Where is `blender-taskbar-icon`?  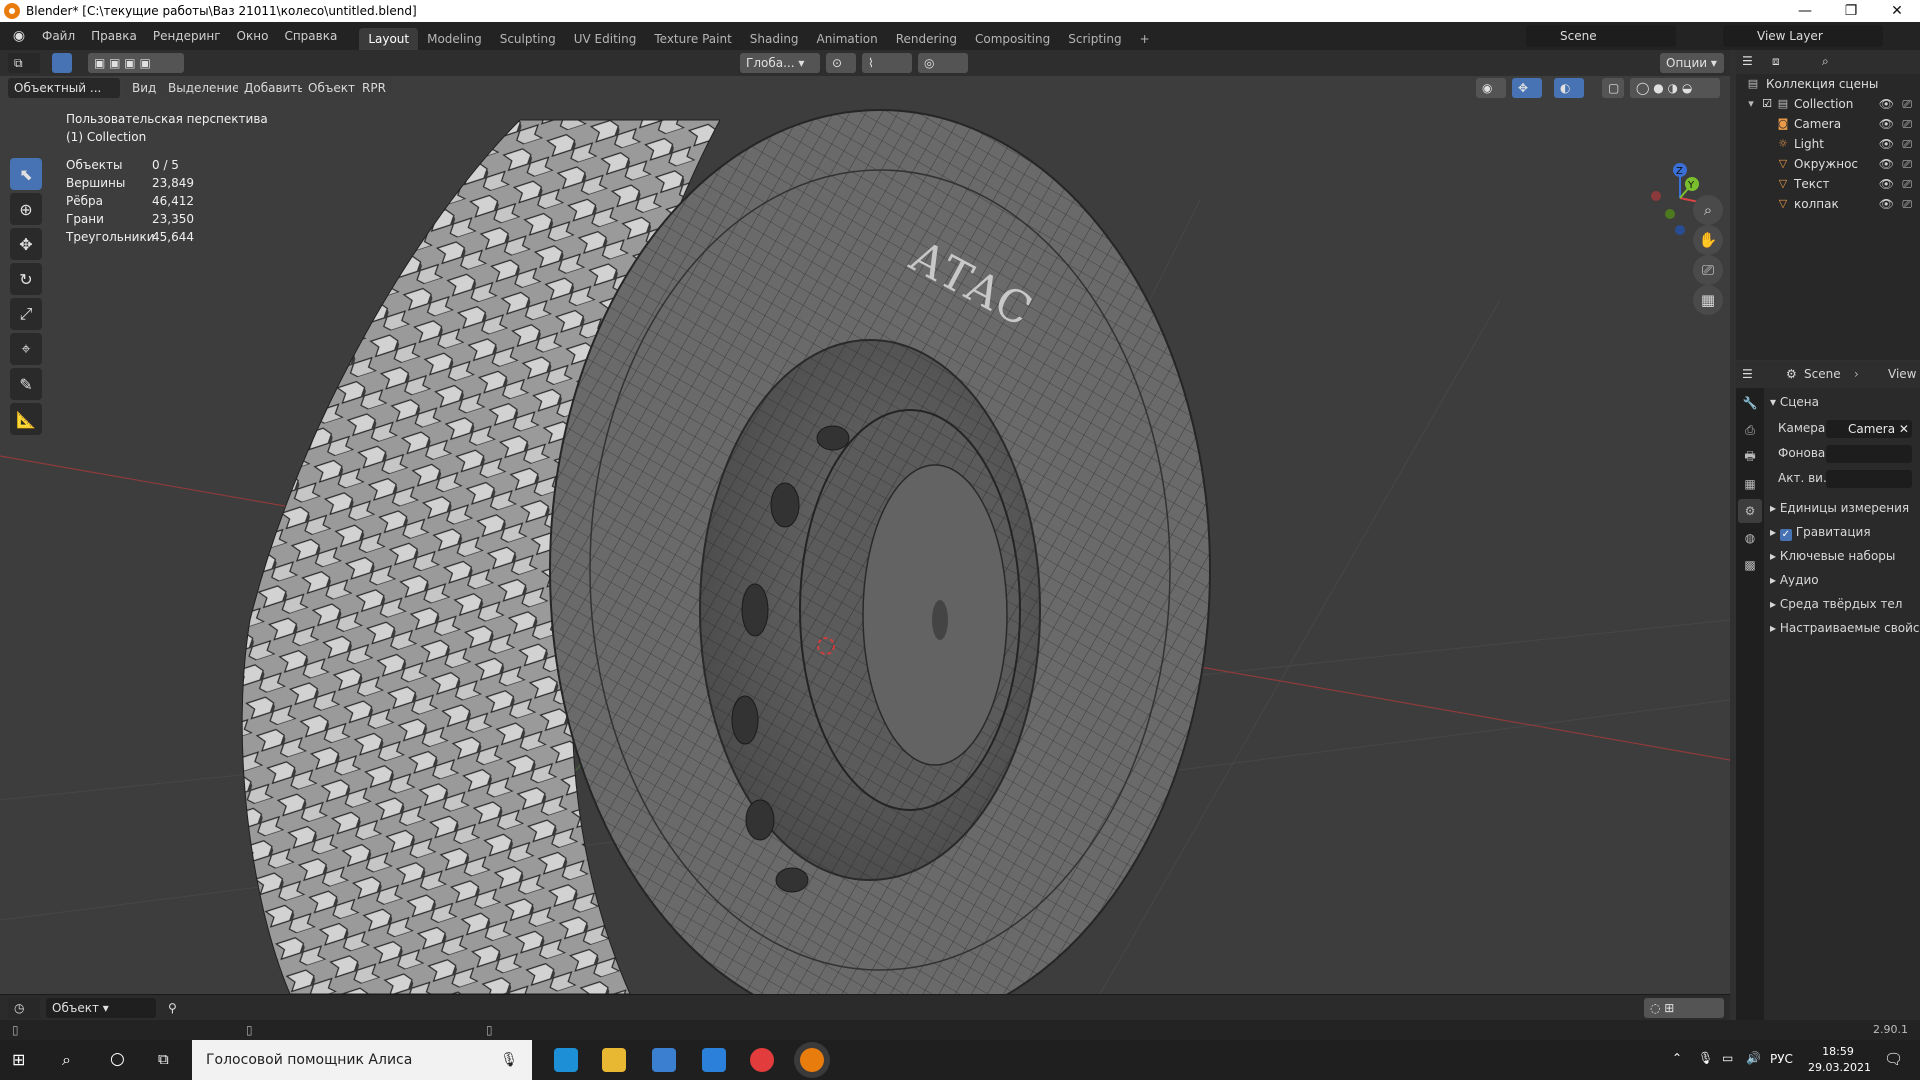 blender-taskbar-icon is located at coordinates (812, 1060).